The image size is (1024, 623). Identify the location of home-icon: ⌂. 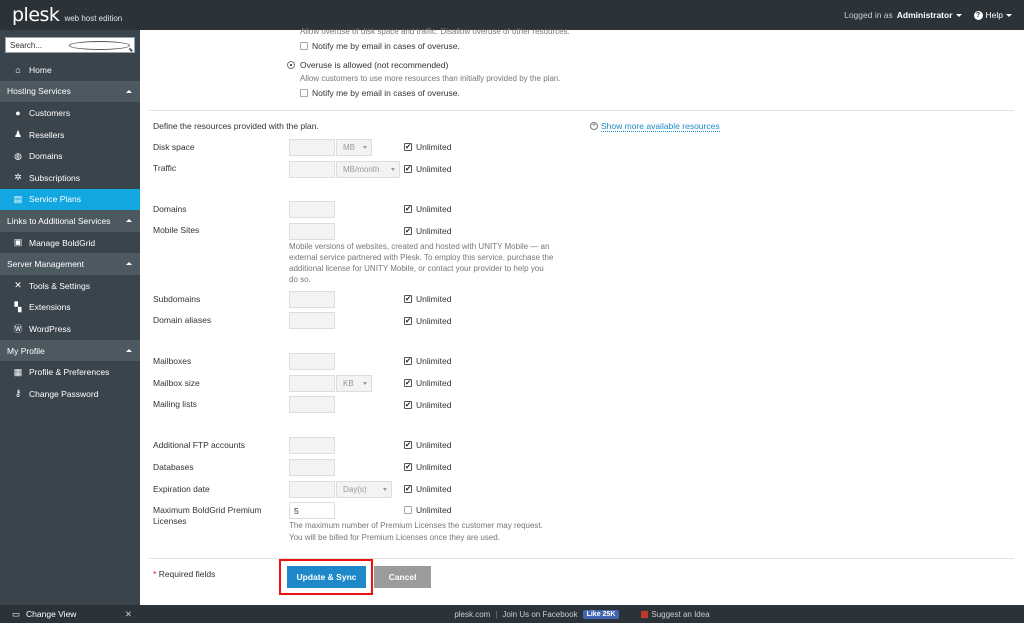
(18, 69).